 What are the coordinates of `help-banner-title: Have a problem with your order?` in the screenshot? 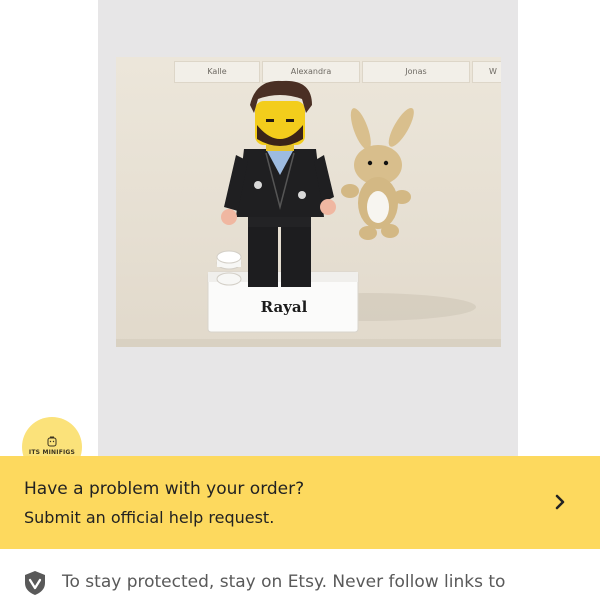 It's located at (164, 489).